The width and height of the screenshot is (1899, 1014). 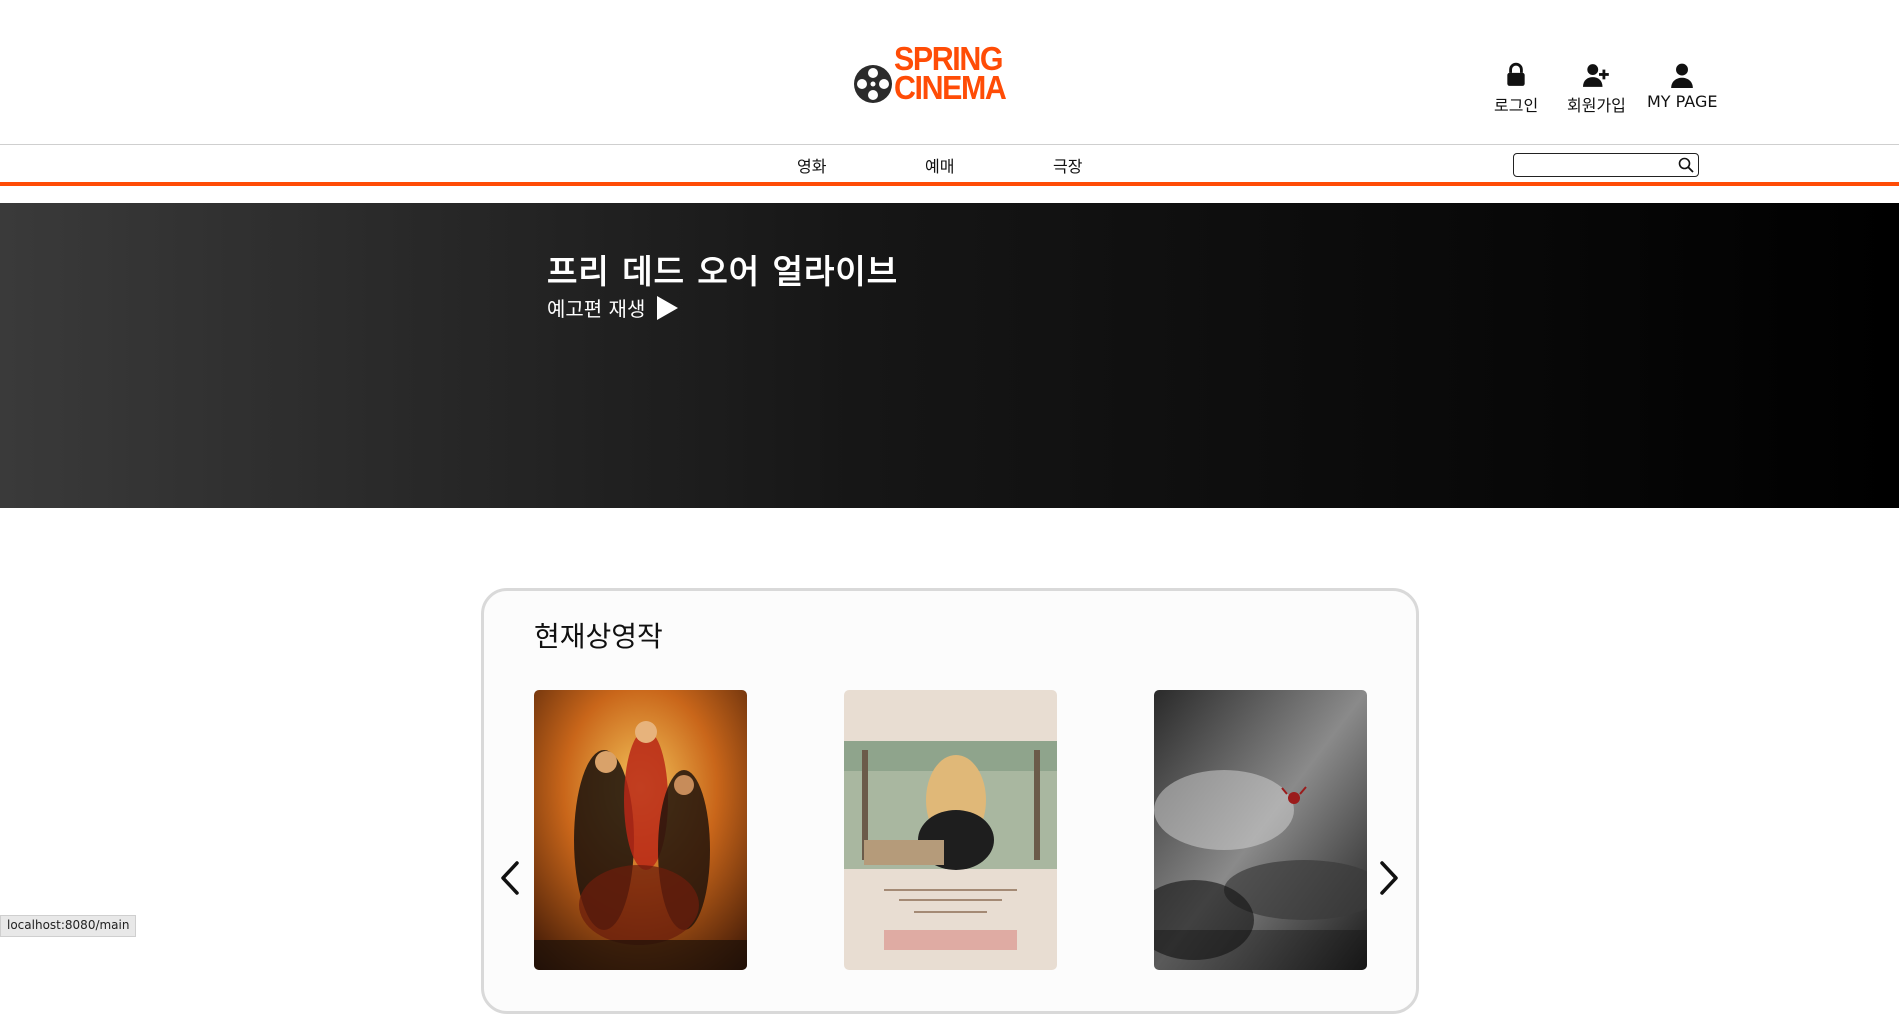 What do you see at coordinates (723, 271) in the screenshot?
I see `hero-title: 프리 데드 오어 얼라이브` at bounding box center [723, 271].